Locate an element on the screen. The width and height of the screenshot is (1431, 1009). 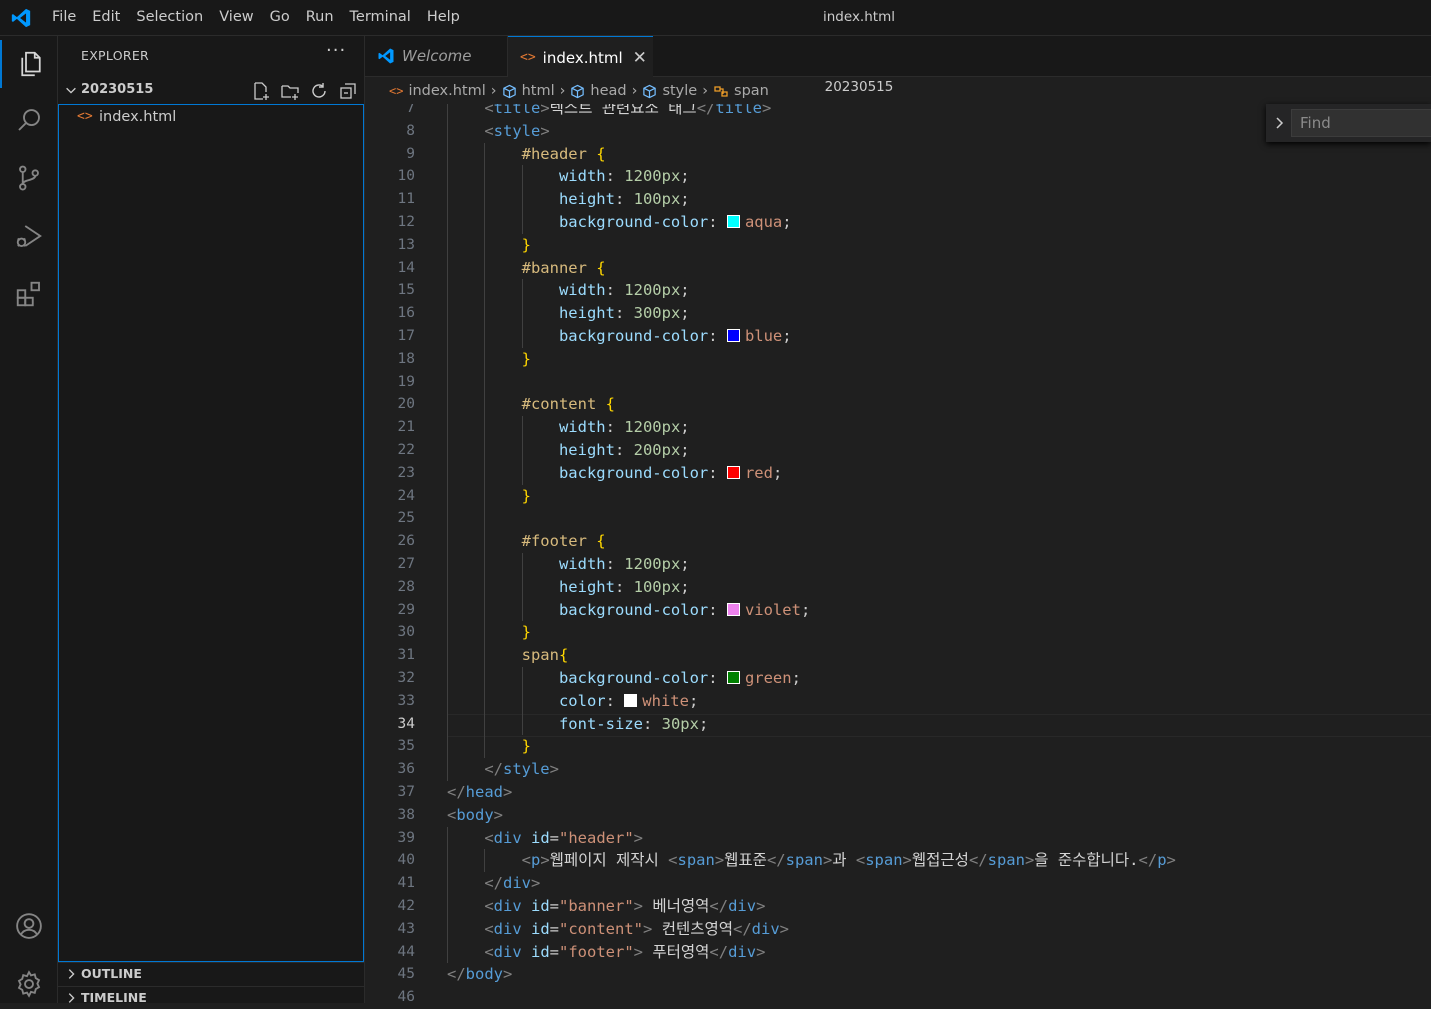
breadcrumb-head: head is located at coordinates (598, 91).